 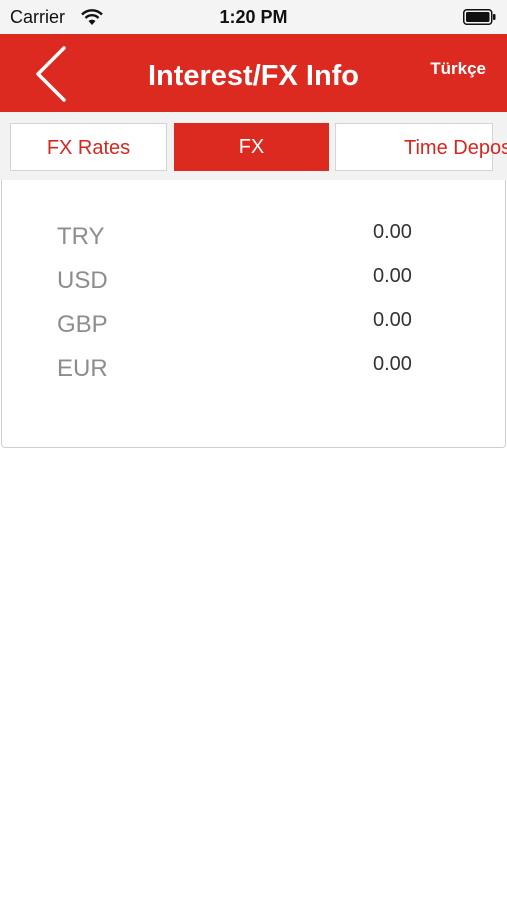 I want to click on tab-time-deposit: Time Deposit, so click(x=421, y=147).